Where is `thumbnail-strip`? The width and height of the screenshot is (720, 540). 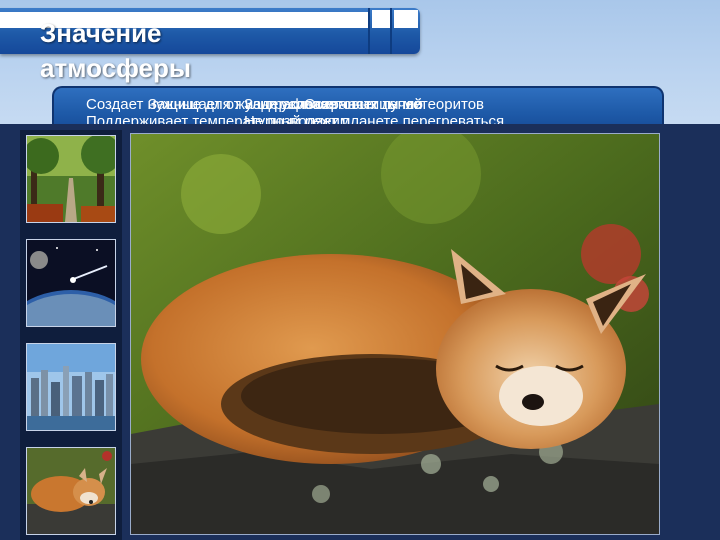 thumbnail-strip is located at coordinates (71, 335).